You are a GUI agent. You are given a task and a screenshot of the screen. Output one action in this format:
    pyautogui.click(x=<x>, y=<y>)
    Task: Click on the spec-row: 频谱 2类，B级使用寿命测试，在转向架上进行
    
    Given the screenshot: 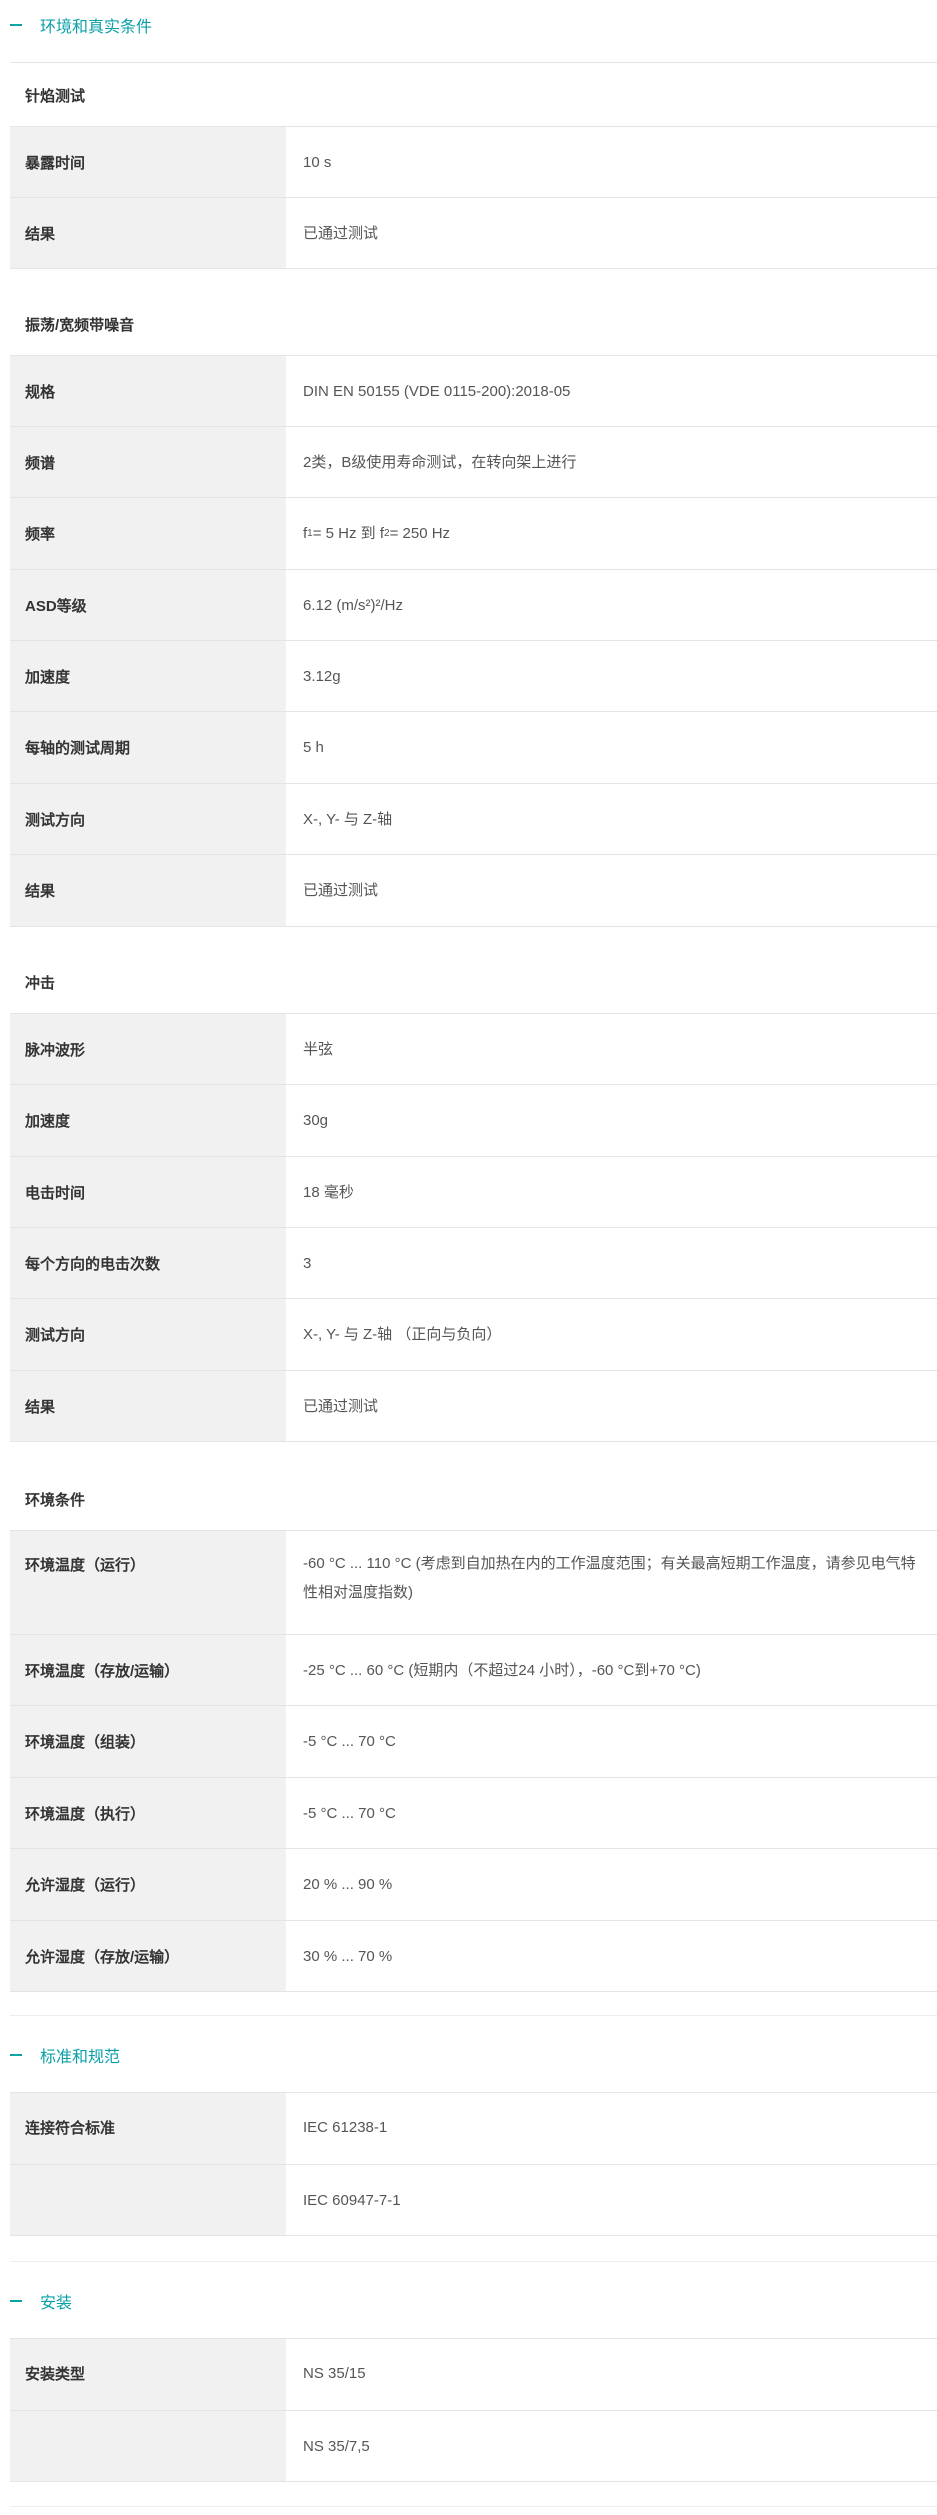 What is the action you would take?
    pyautogui.click(x=473, y=462)
    